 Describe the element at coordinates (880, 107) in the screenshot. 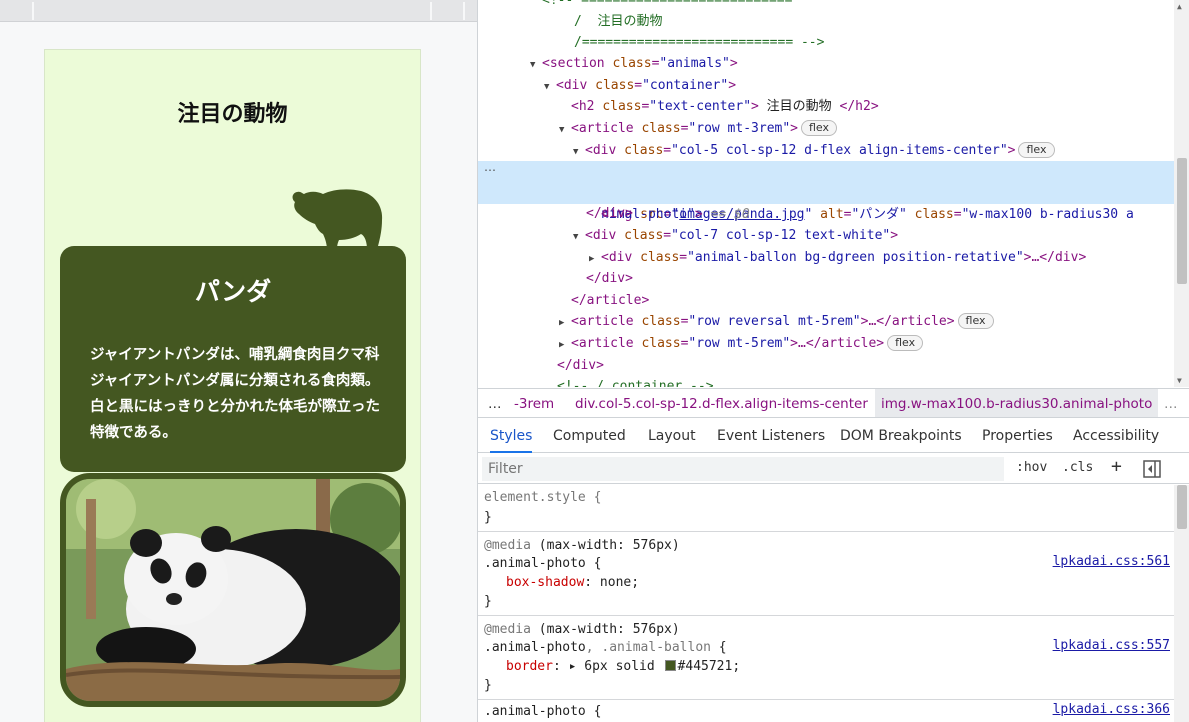

I see `dom-line-h2: <h2 class="text-center"> 注目の動物 </h2>` at that location.